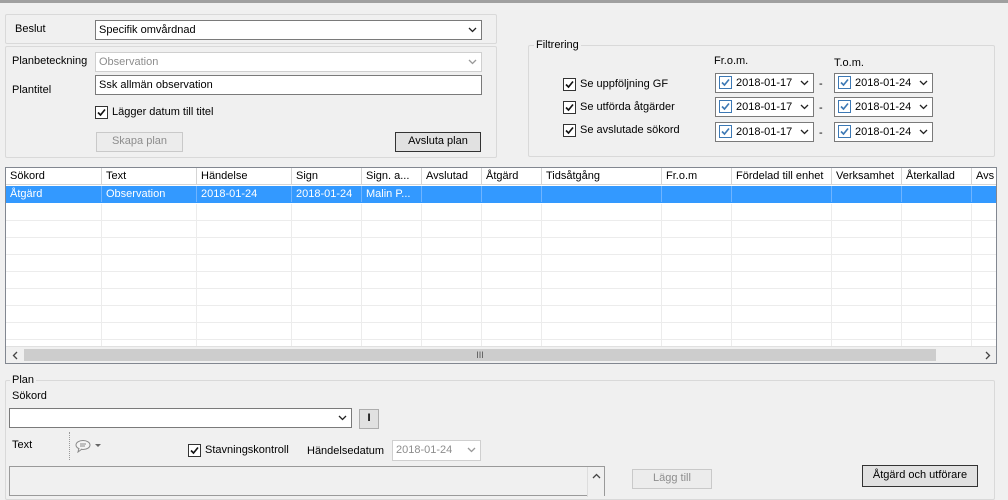  I want to click on speech-bubble-icon, so click(90, 446).